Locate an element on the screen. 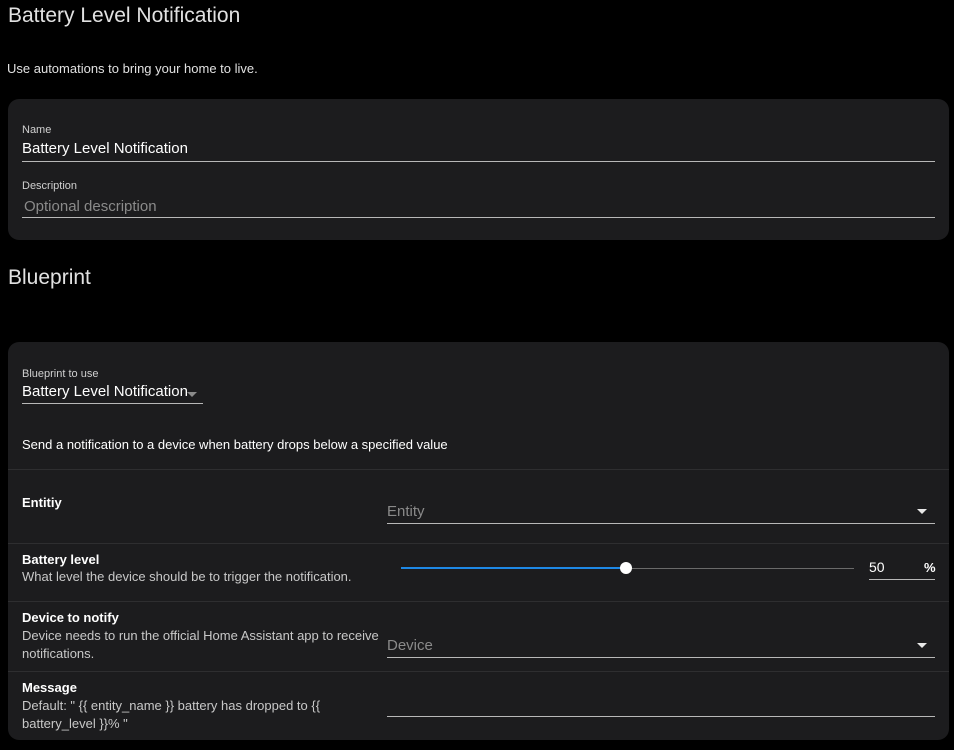  input-device-title: Device to notify is located at coordinates (70, 617).